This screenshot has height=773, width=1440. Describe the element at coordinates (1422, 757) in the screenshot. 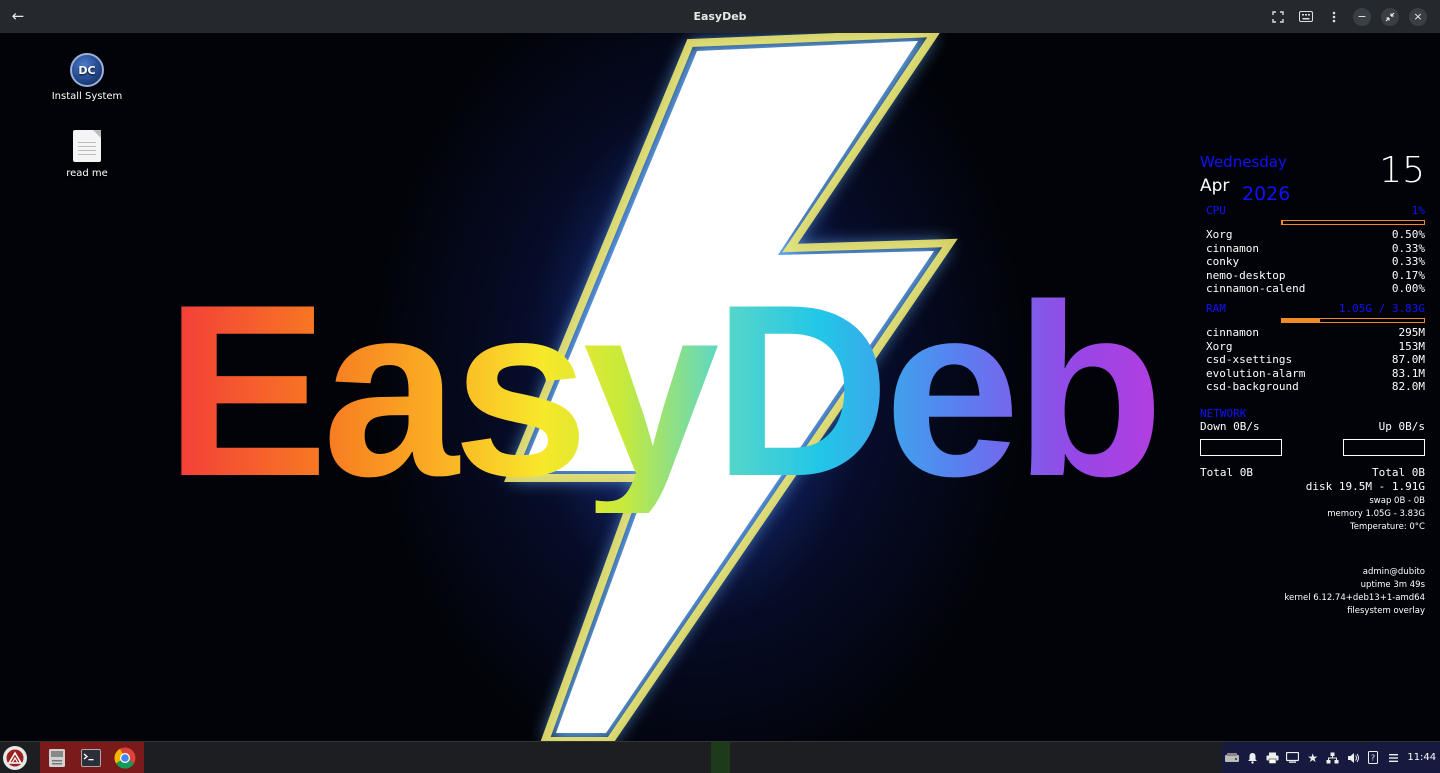

I see `taskbar-clock: 11:44` at that location.